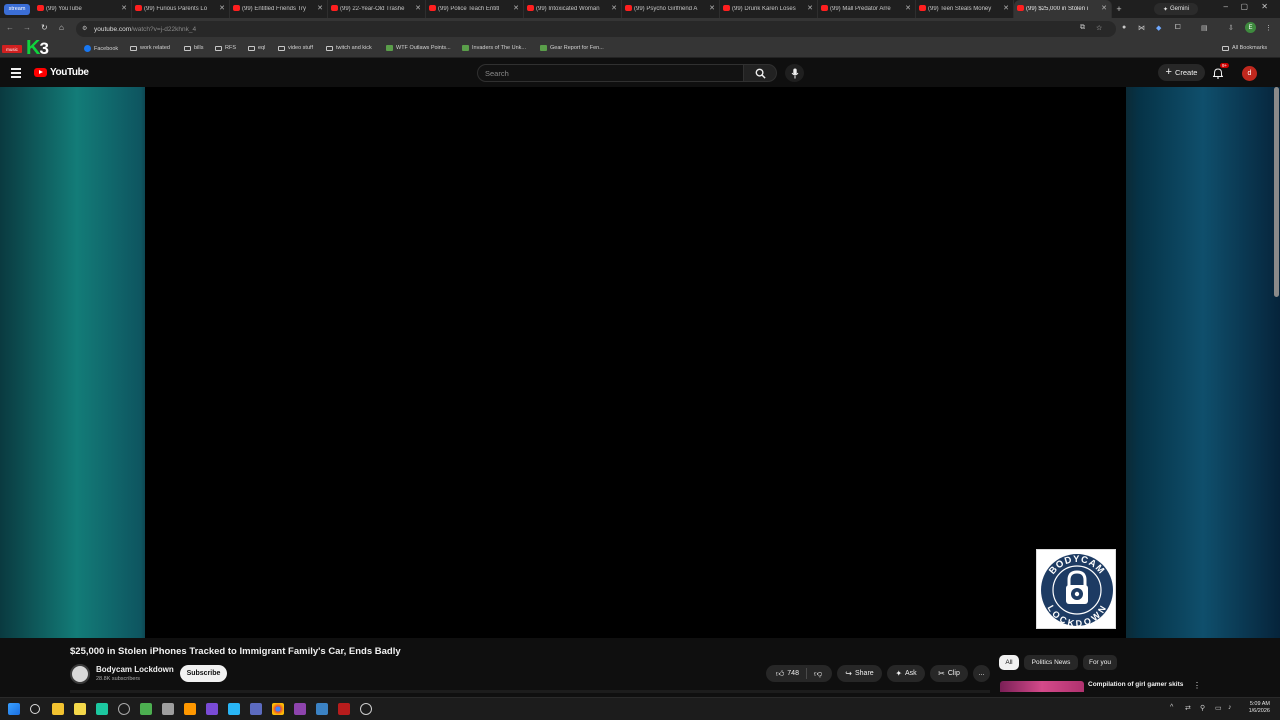  Describe the element at coordinates (17, 9) in the screenshot. I see `stream-tab-group-chip: stream` at that location.